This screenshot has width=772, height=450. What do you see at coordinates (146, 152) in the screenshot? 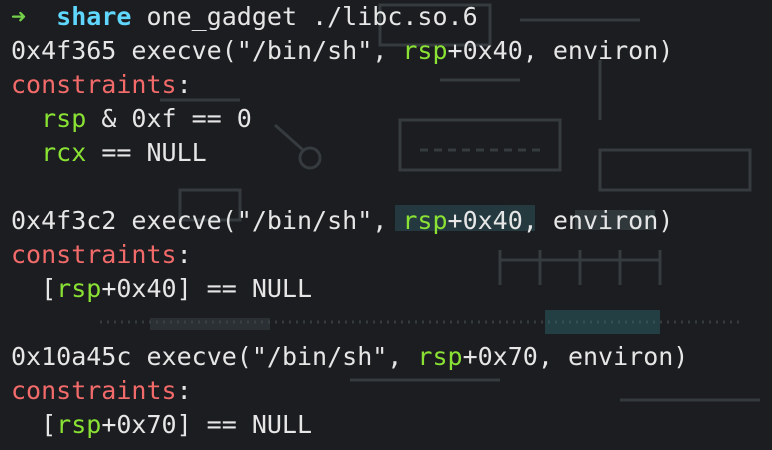
I see `constraint-expression: == NULL` at bounding box center [146, 152].